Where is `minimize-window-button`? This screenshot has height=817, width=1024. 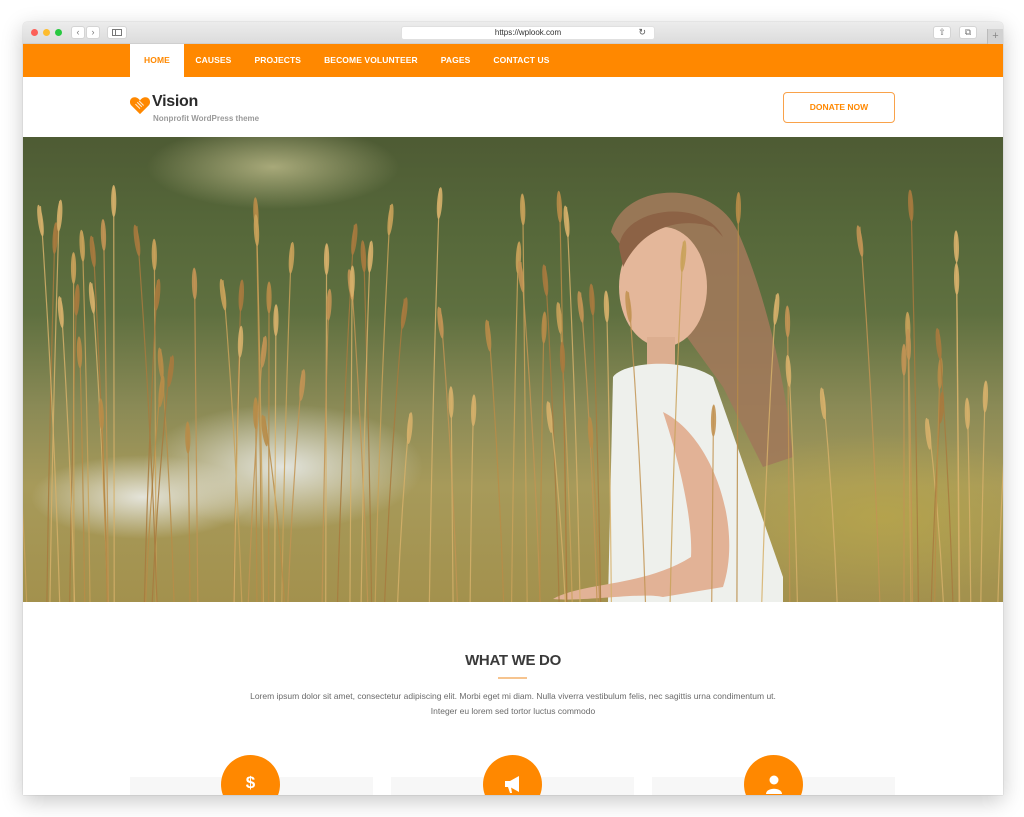
minimize-window-button is located at coordinates (46, 32).